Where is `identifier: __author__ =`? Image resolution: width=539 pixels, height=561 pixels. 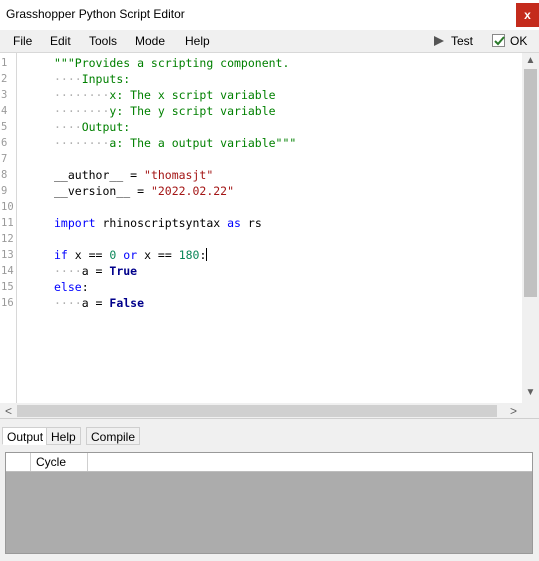
identifier: __author__ = is located at coordinates (99, 175).